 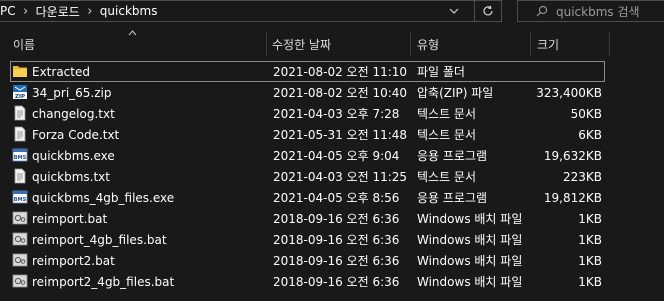 What do you see at coordinates (20, 97) in the screenshot?
I see `svg-text: ZIP` at bounding box center [20, 97].